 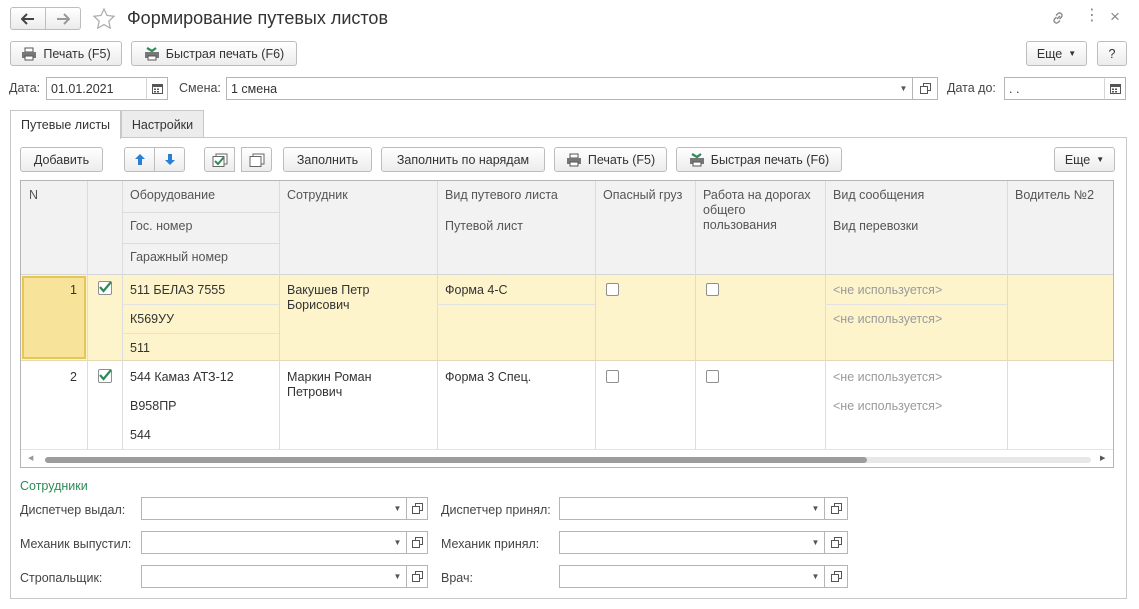 I want to click on row2-employee-line1: Маркин Роман, so click(x=329, y=377).